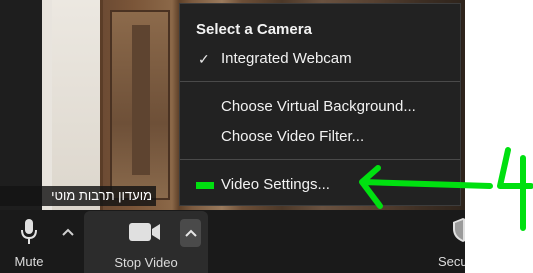 The image size is (533, 273). What do you see at coordinates (68, 232) in the screenshot?
I see `audio-options-chevron-up-icon` at bounding box center [68, 232].